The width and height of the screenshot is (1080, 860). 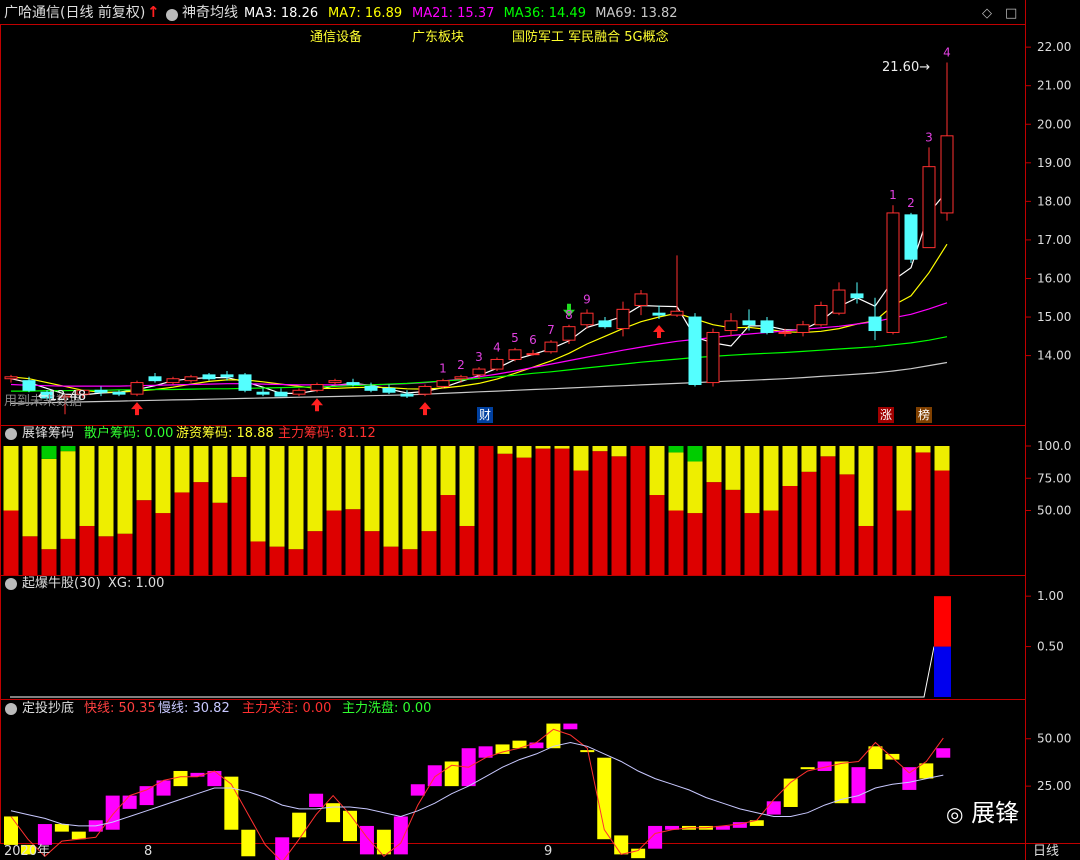 I want to click on x-axis-label: 9, so click(x=548, y=851).